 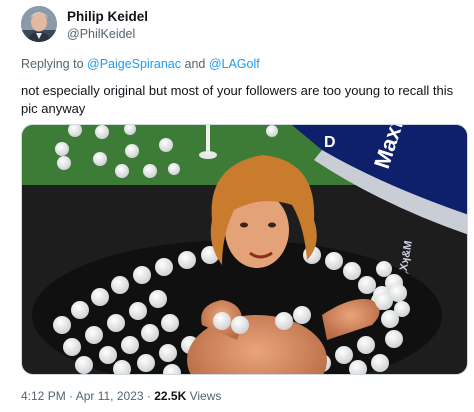 I want to click on replying-to-line: Replying to @PaigeSpiranac and @LAGolf, so click(x=140, y=64).